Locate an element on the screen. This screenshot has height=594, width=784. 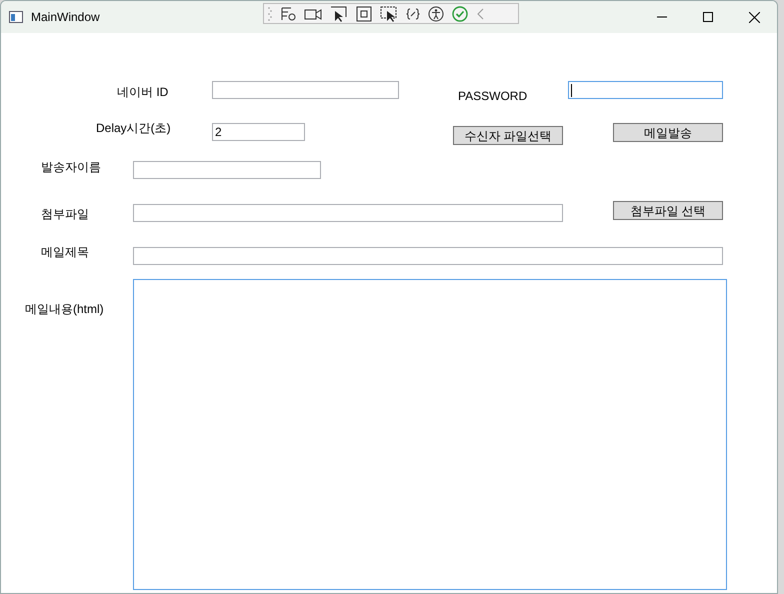
tree-icon is located at coordinates (288, 14).